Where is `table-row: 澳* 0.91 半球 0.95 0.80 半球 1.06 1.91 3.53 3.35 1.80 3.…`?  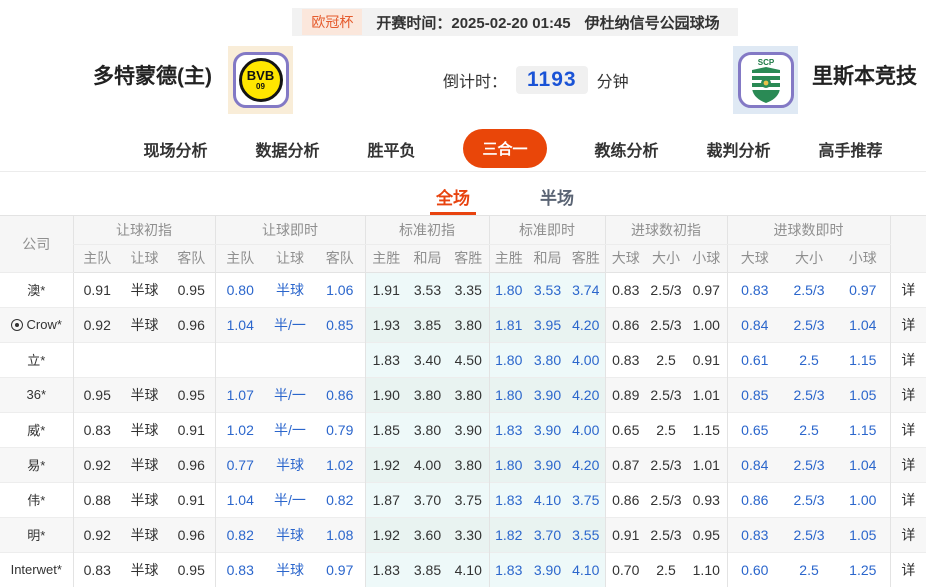 table-row: 澳* 0.91 半球 0.95 0.80 半球 1.06 1.91 3.53 3.35 1.80 3.… is located at coordinates (463, 289).